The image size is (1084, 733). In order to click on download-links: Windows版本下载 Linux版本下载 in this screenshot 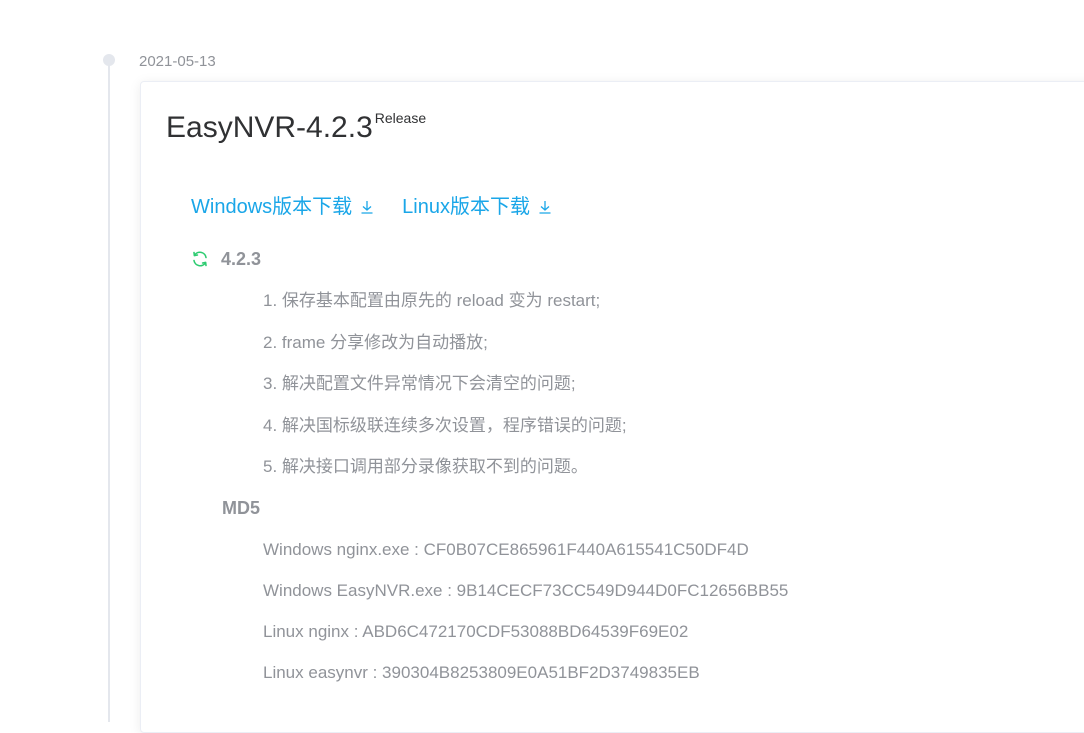, I will do `click(385, 207)`.